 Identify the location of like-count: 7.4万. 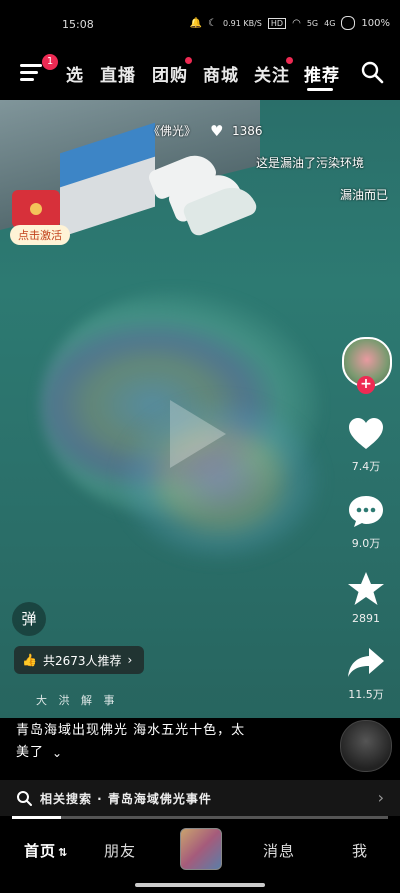
(366, 466).